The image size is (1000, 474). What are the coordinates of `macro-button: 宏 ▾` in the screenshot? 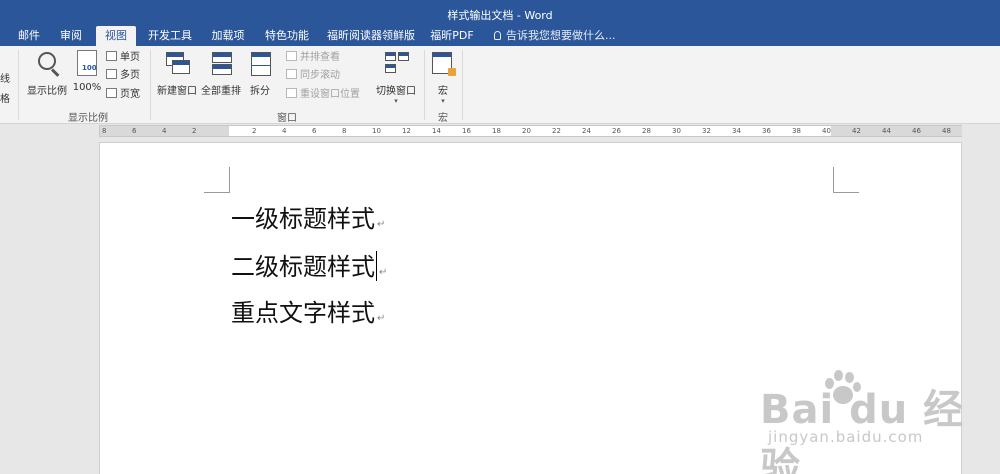 It's located at (443, 77).